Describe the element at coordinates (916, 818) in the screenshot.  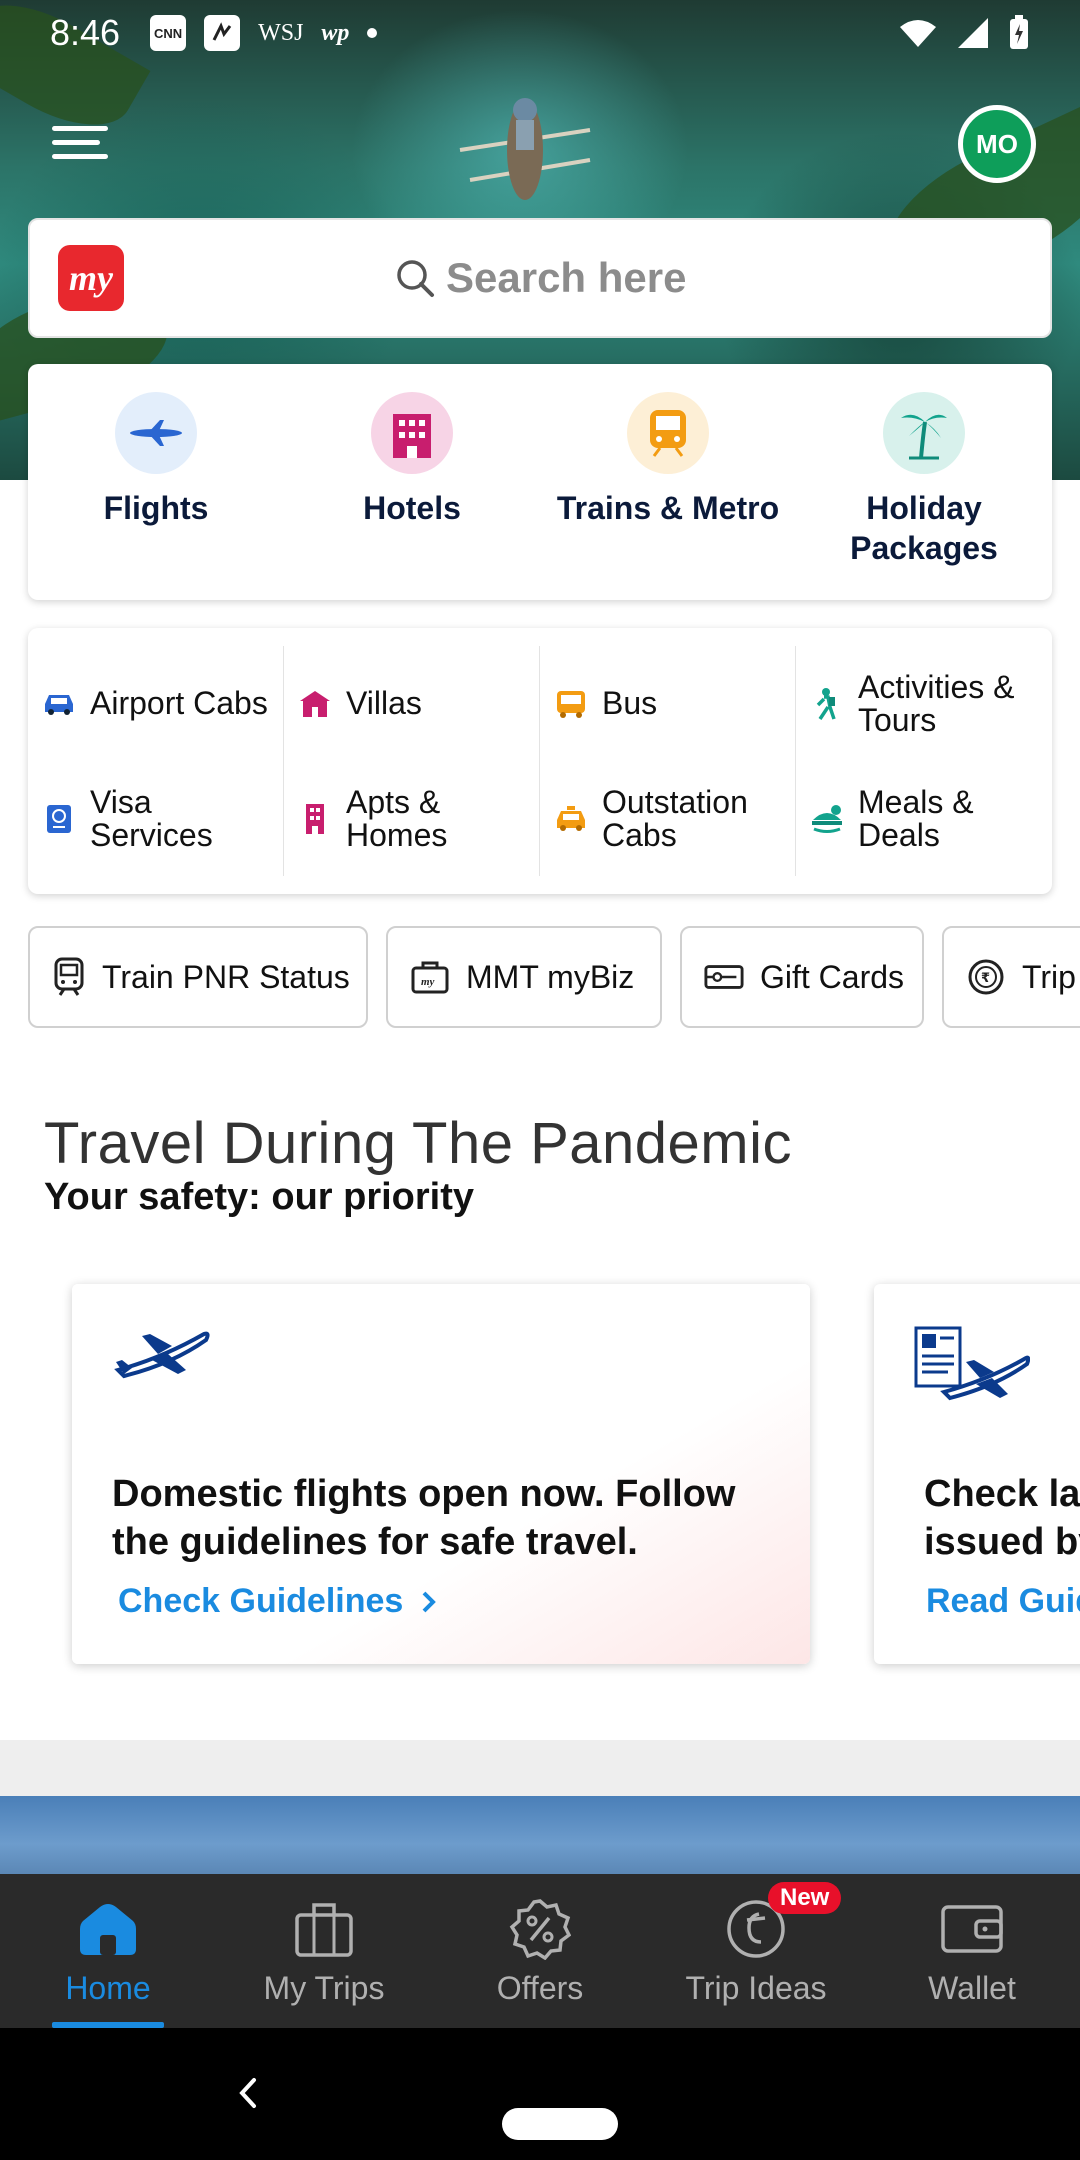
I see `category-label: Meals & Deals` at that location.